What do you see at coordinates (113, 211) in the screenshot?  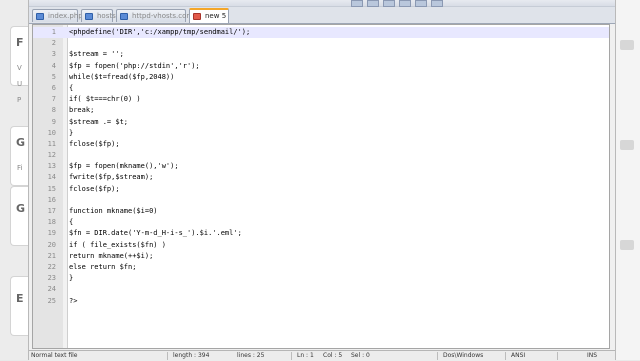 I see `code-text: function mkname($i=0)` at bounding box center [113, 211].